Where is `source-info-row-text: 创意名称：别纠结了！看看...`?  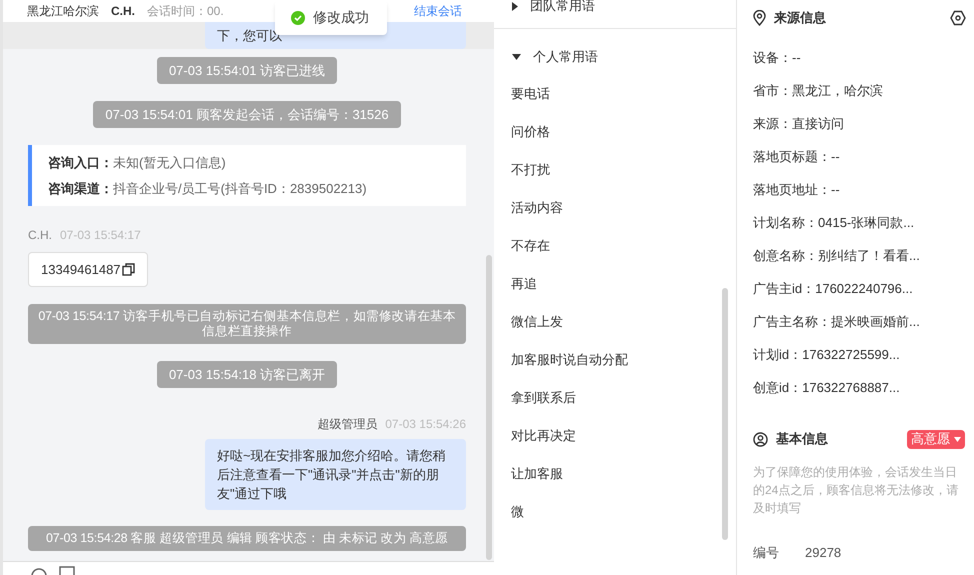 source-info-row-text: 创意名称：别纠结了！看看... is located at coordinates (837, 255).